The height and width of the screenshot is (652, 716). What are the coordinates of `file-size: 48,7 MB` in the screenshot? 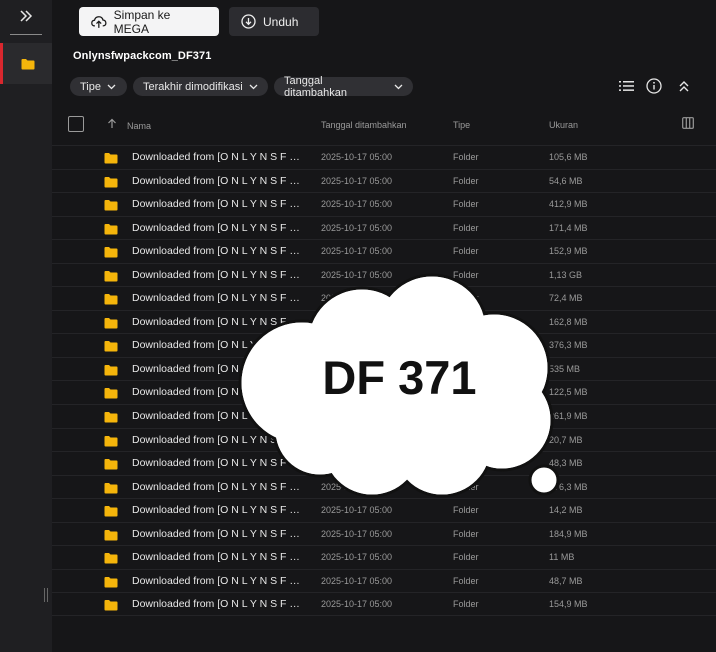 It's located at (566, 580).